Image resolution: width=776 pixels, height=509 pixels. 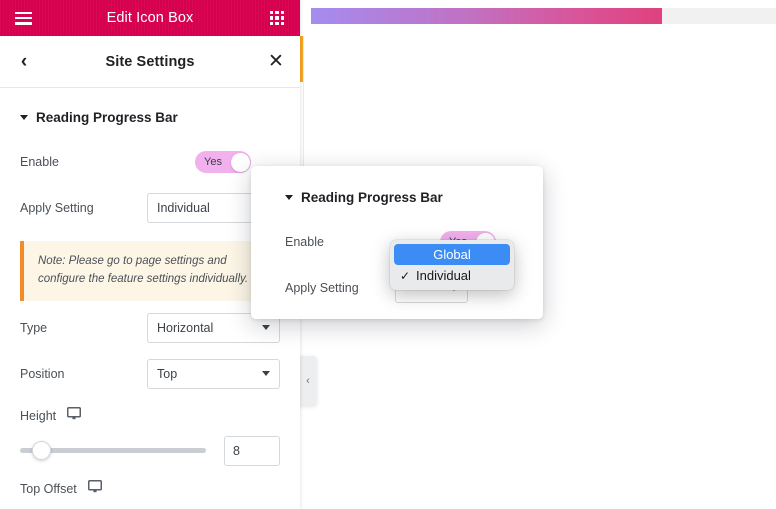 I want to click on editor-title: Edit Icon Box, so click(x=150, y=18).